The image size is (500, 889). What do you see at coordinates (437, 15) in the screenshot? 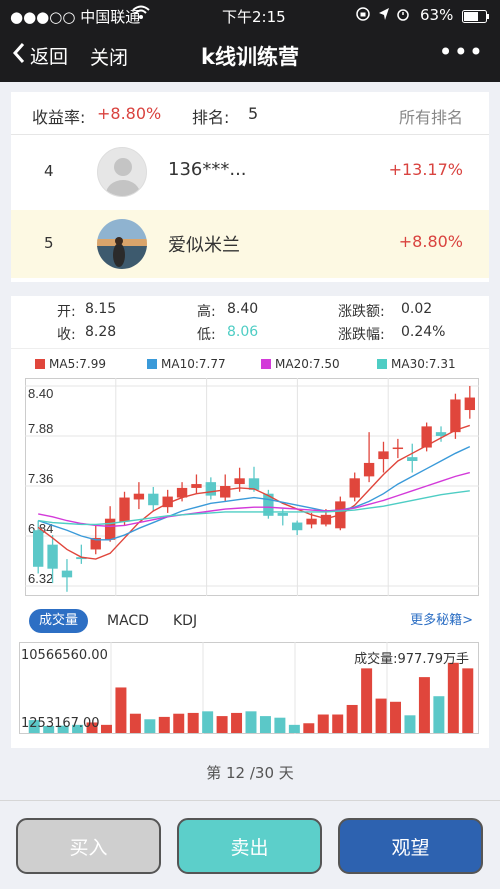
I see `battery-percent: 63%` at bounding box center [437, 15].